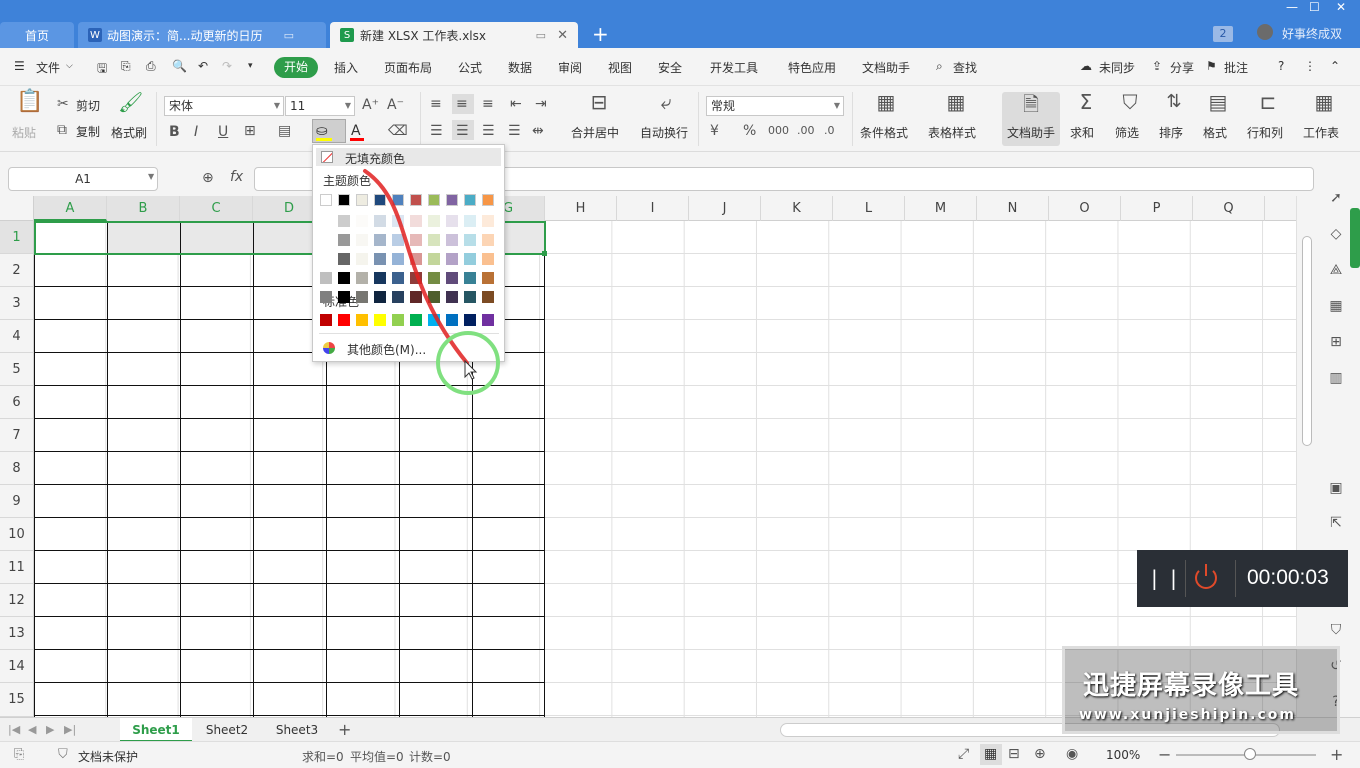 This screenshot has width=1360, height=768. Describe the element at coordinates (408, 67) in the screenshot. I see `menu-page-layout: 页面布局` at that location.